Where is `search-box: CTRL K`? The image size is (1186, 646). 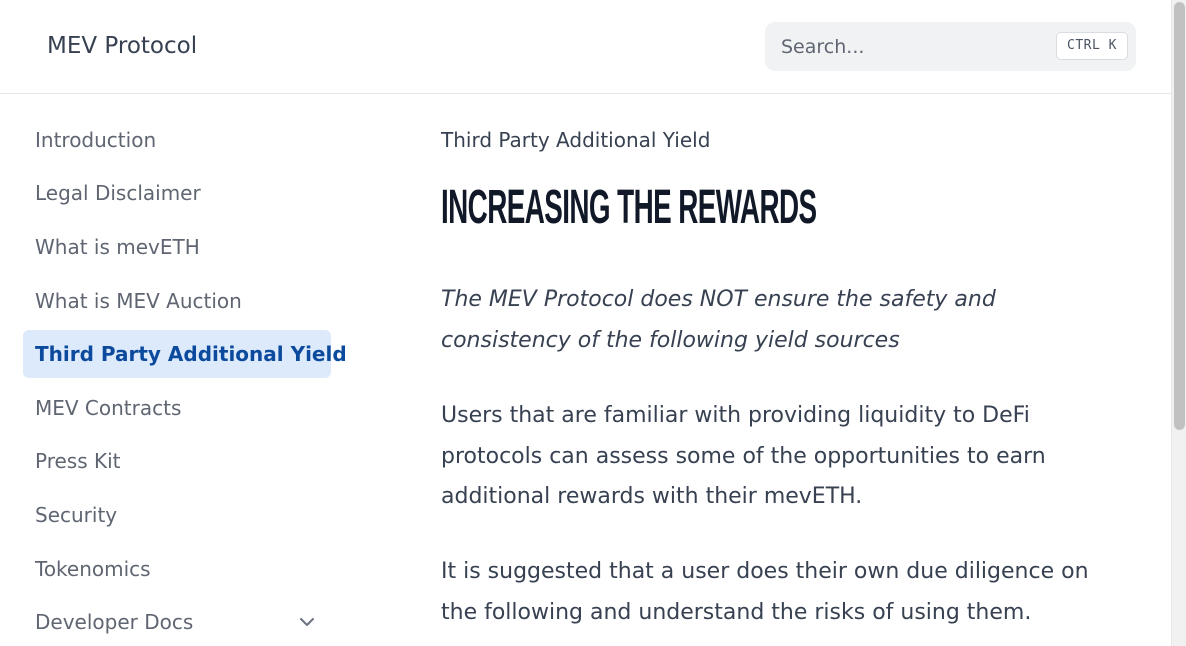 search-box: CTRL K is located at coordinates (950, 46).